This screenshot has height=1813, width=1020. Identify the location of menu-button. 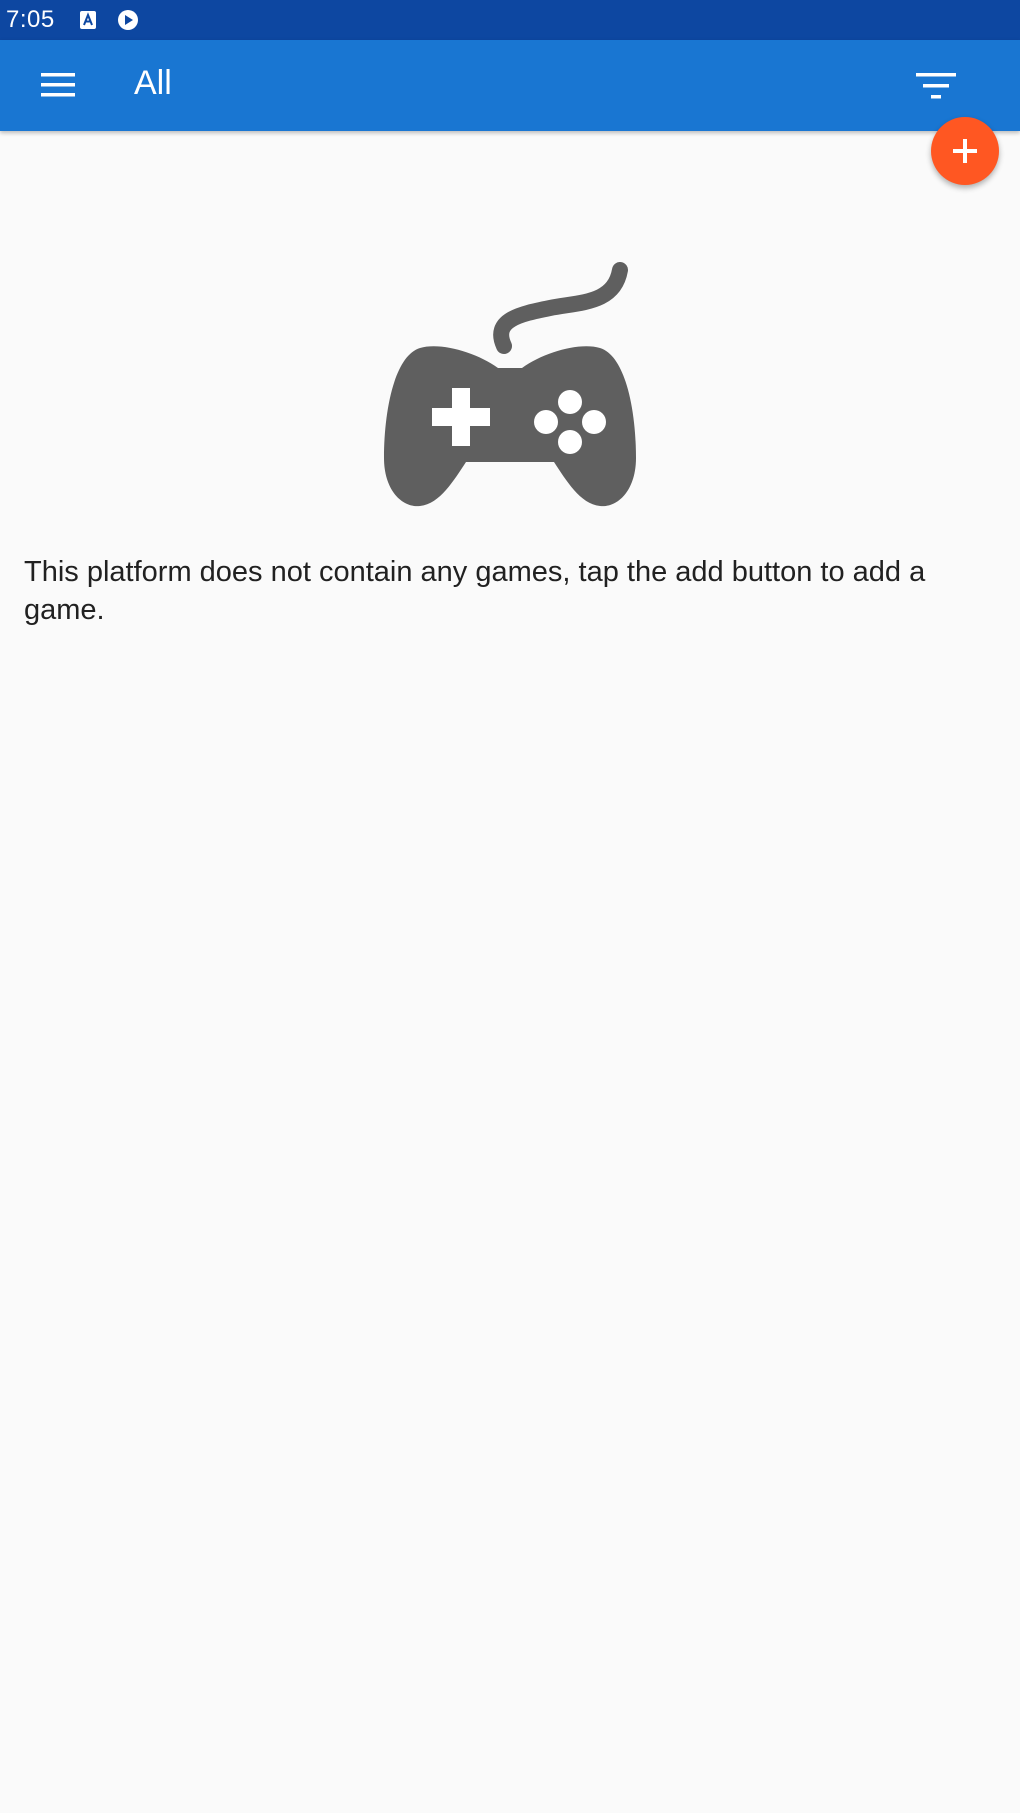
(58, 85).